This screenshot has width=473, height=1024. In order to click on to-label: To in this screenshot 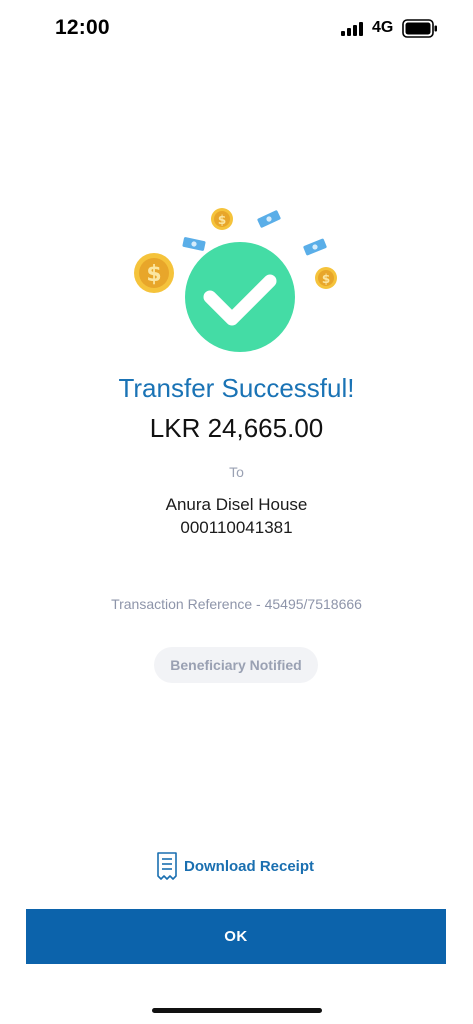, I will do `click(236, 472)`.